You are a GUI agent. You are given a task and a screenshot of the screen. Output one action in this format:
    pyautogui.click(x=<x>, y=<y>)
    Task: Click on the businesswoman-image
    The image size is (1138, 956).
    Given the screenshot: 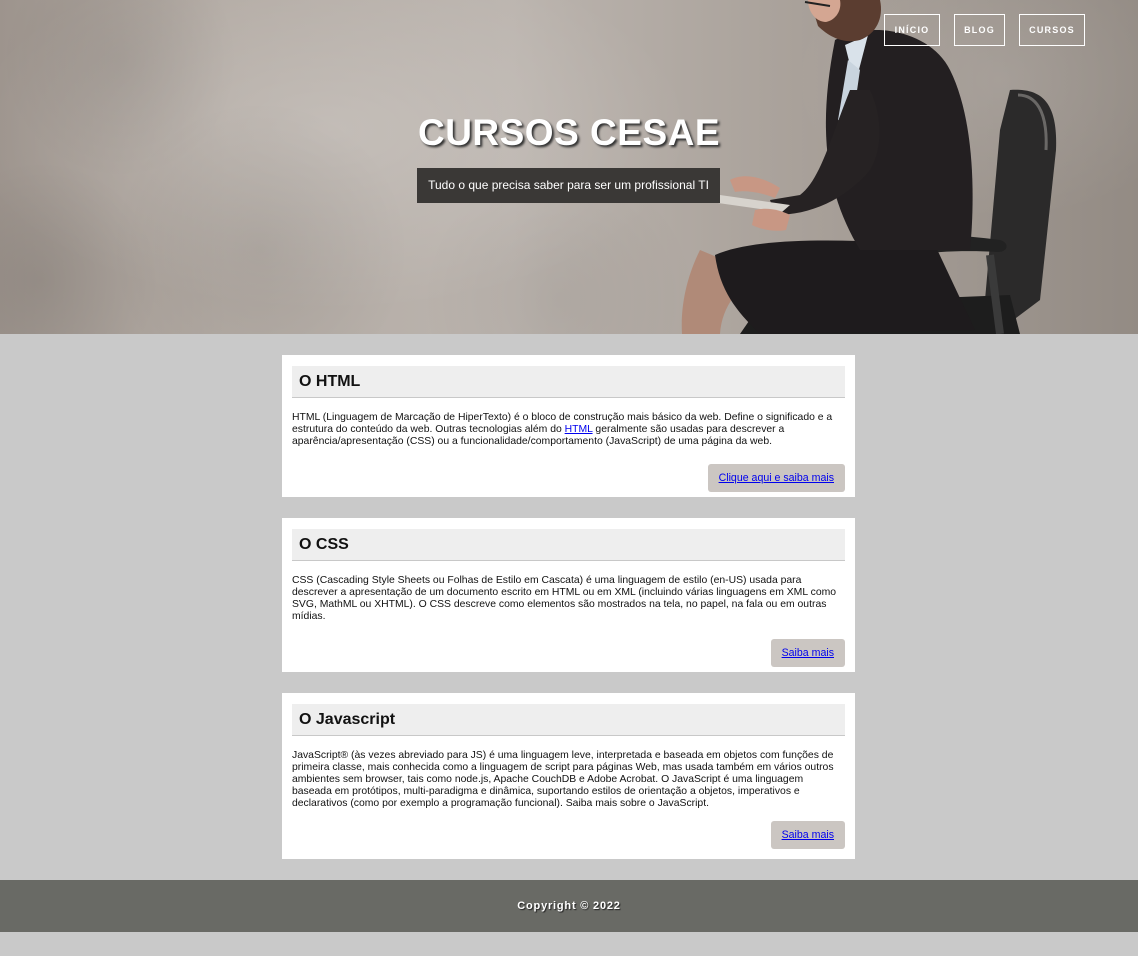 What is the action you would take?
    pyautogui.click(x=869, y=167)
    